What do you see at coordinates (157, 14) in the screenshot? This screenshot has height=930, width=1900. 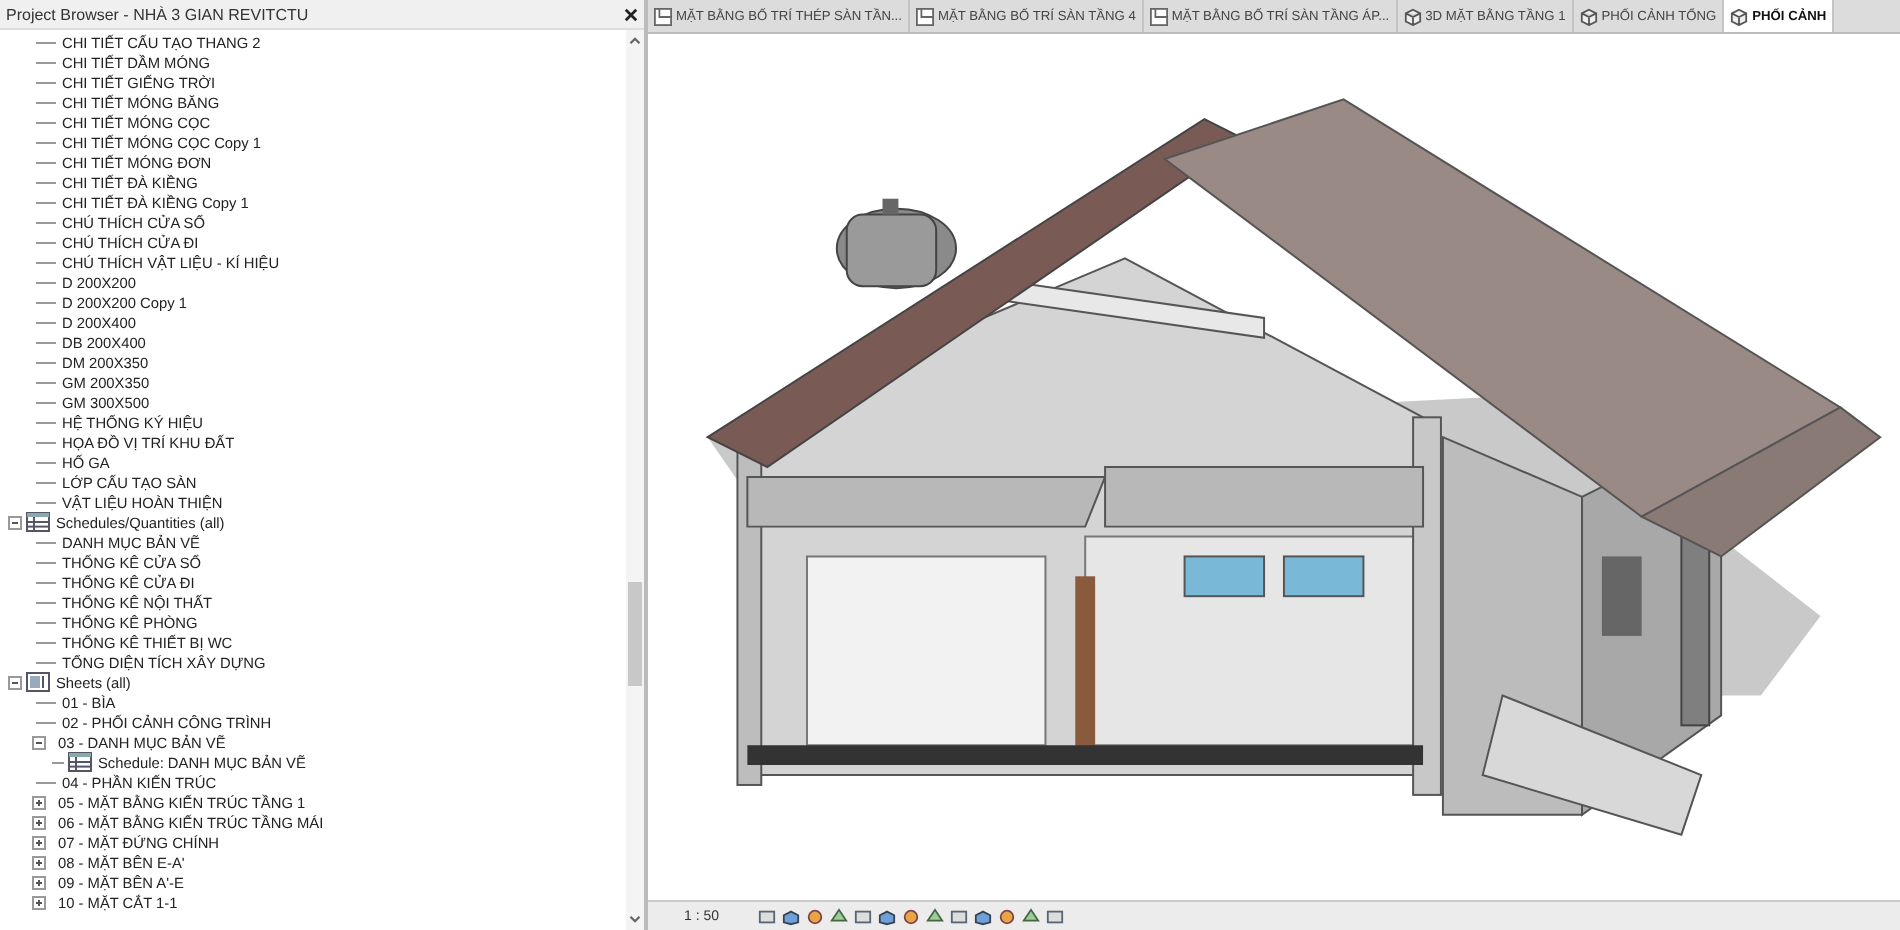 I see `panel-title: Project Browser - NHÀ 3 GIAN REVITCTU` at bounding box center [157, 14].